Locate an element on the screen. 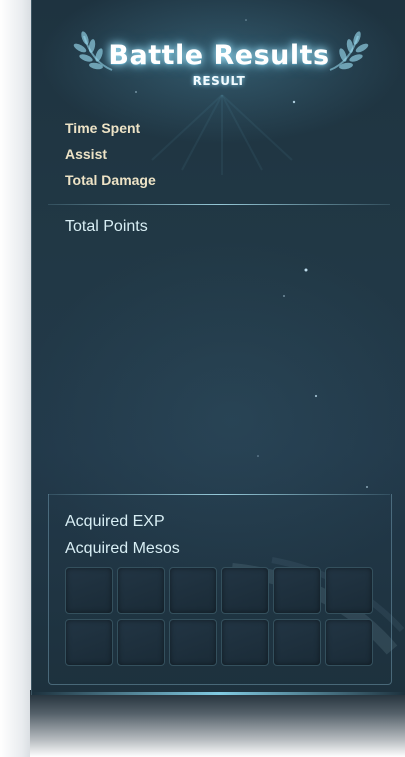 The image size is (405, 757). stat-time-spent-label: Time Spent is located at coordinates (103, 128).